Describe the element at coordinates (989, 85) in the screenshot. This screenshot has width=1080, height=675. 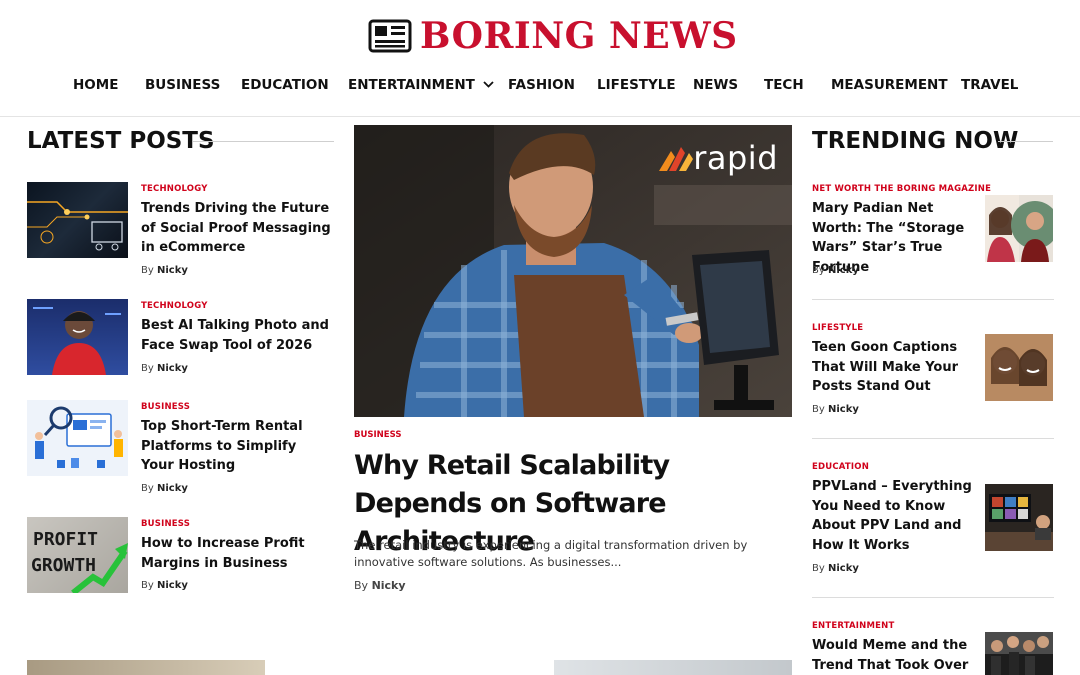
I see `nav-item-travel: TRAVEL` at that location.